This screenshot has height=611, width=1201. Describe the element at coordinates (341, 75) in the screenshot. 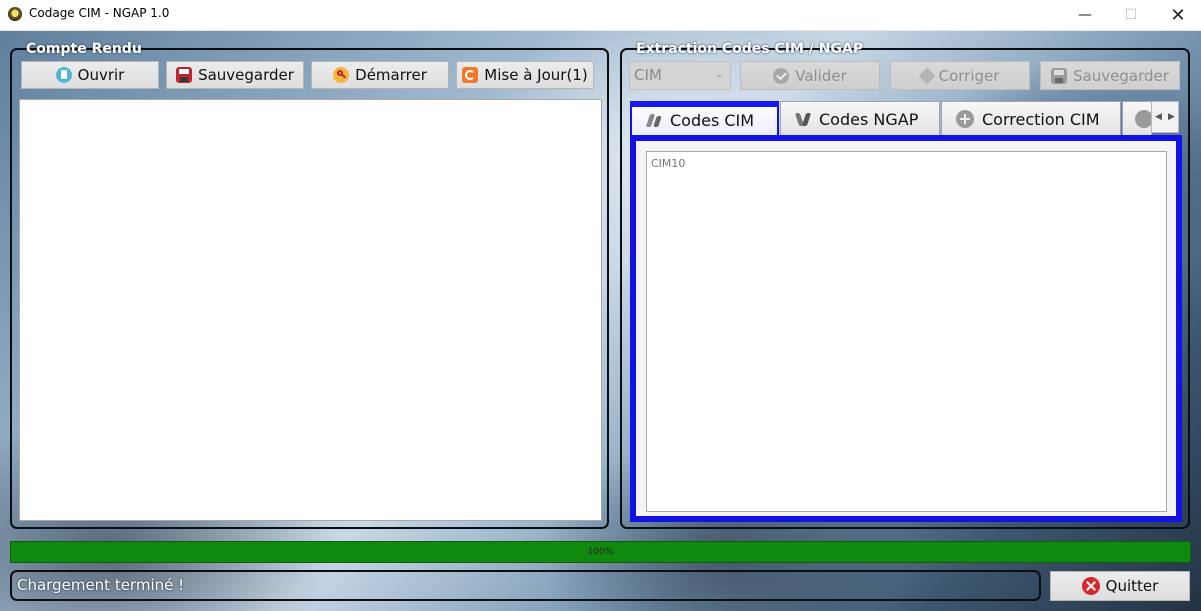

I see `key-icon` at that location.